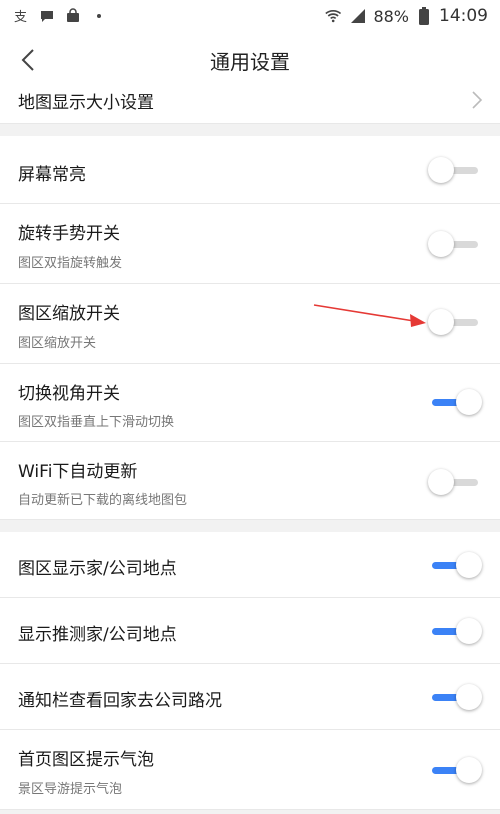  Describe the element at coordinates (334, 16) in the screenshot. I see `wifi-4g-icon` at that location.